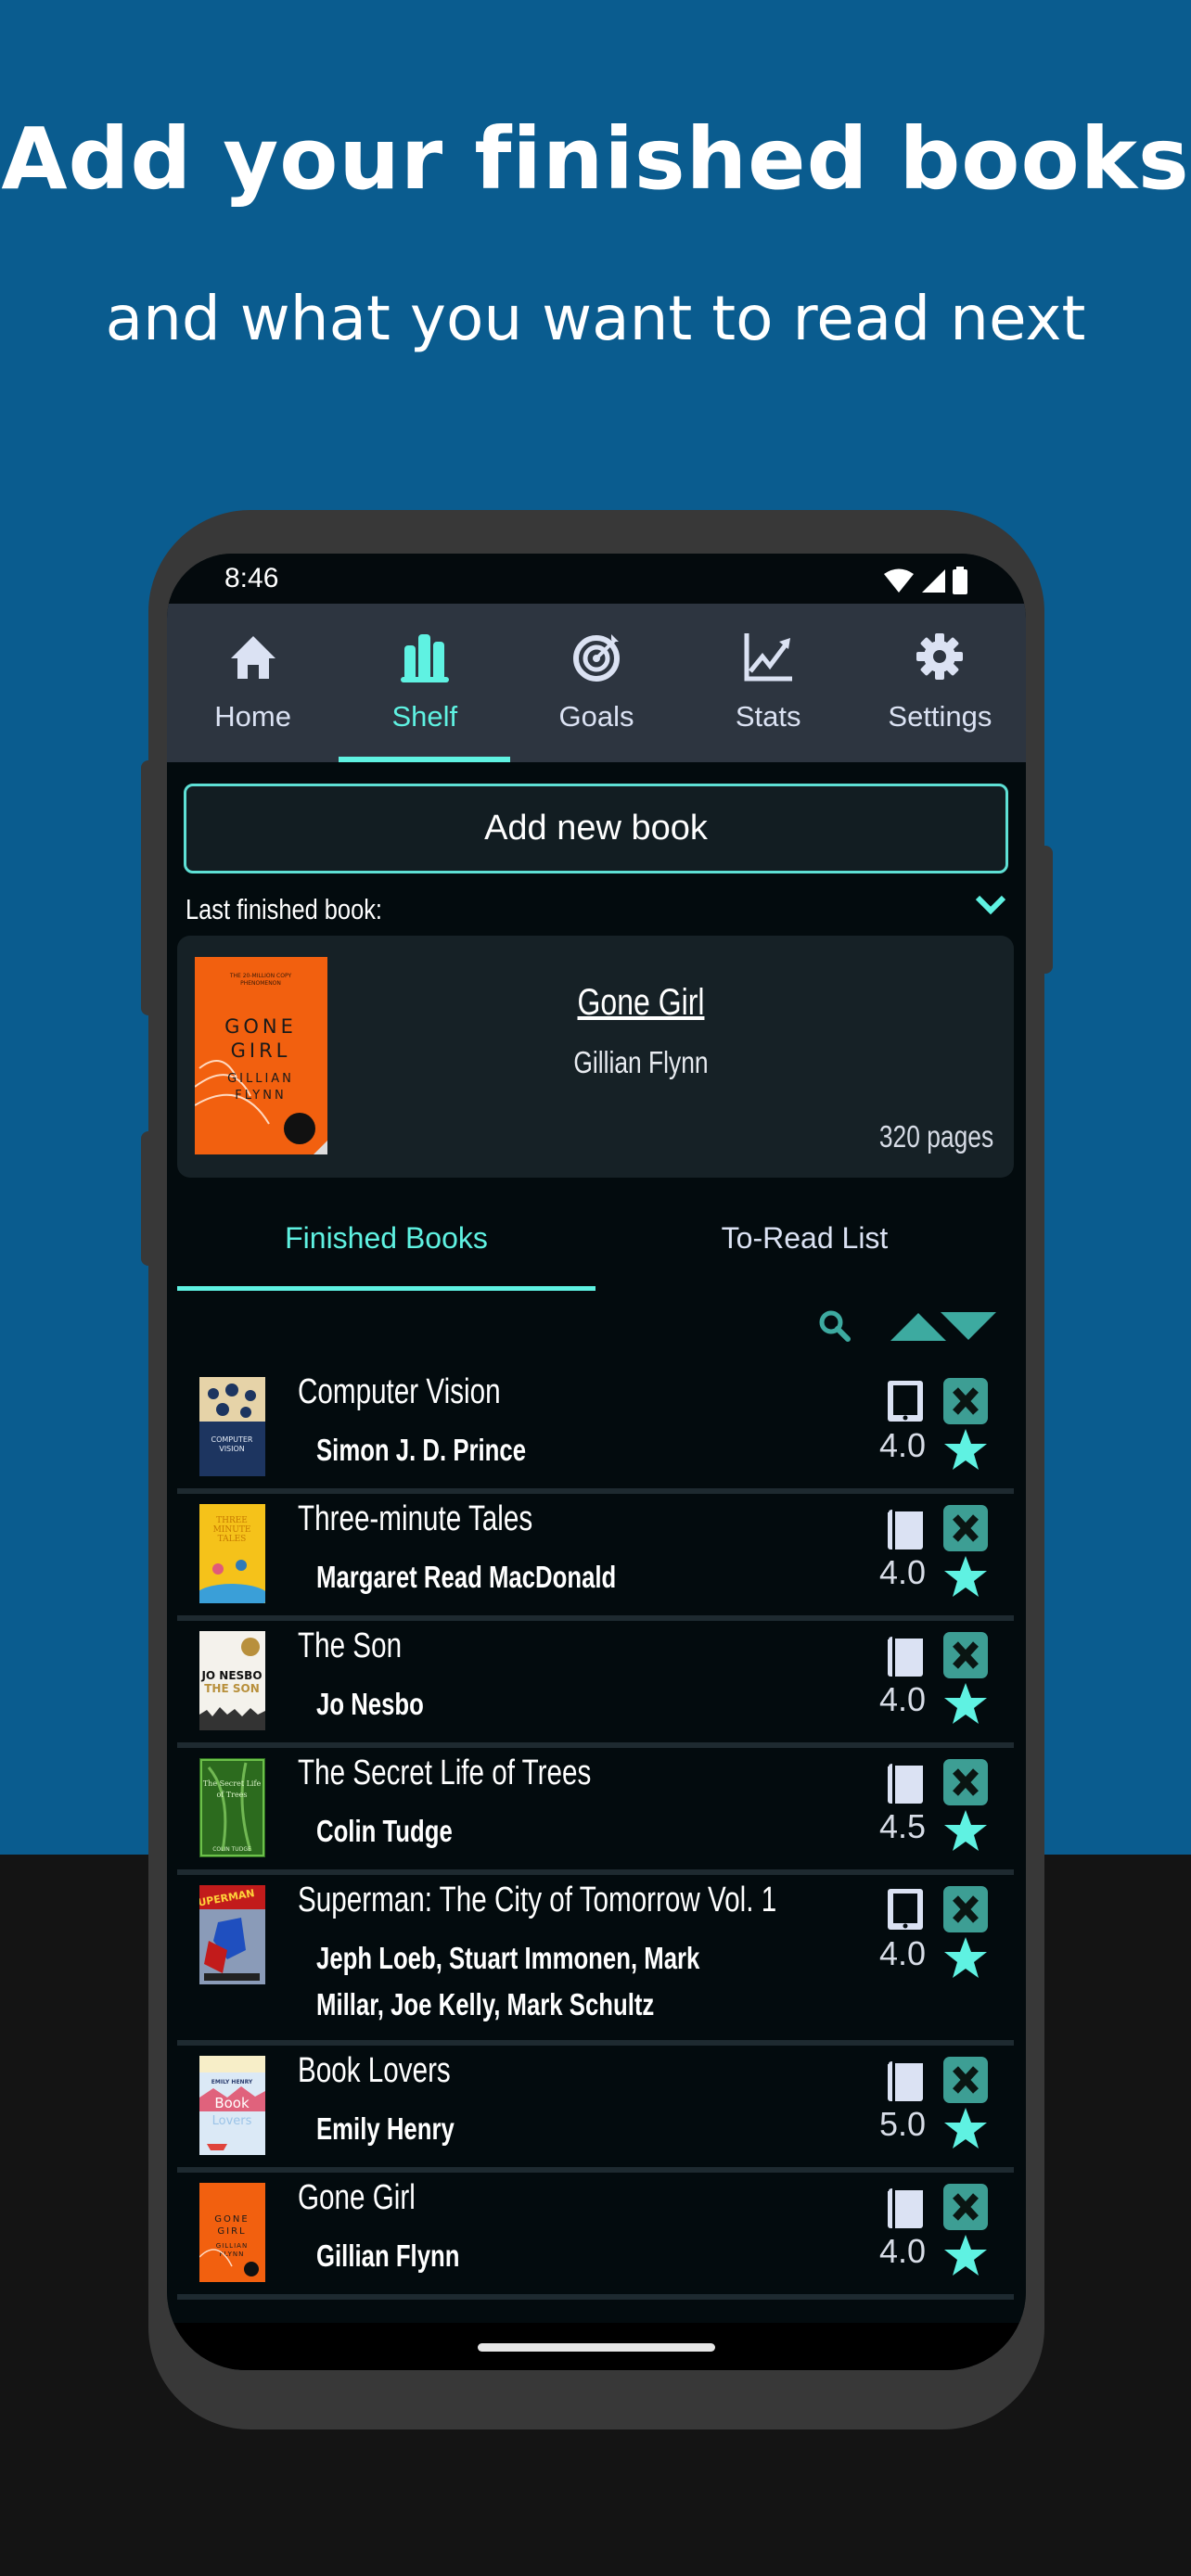 The width and height of the screenshot is (1191, 2576). Describe the element at coordinates (768, 656) in the screenshot. I see `chart-line-icon` at that location.